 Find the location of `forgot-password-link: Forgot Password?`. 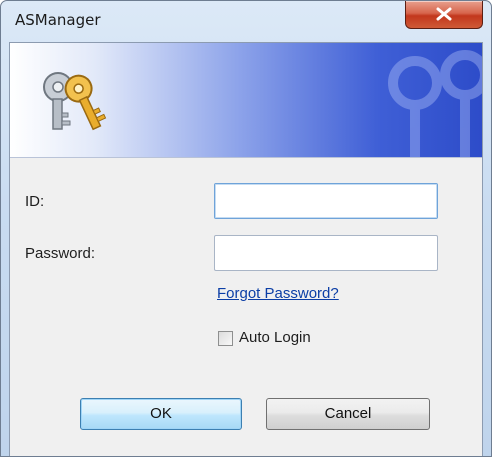

forgot-password-link: Forgot Password? is located at coordinates (278, 293).